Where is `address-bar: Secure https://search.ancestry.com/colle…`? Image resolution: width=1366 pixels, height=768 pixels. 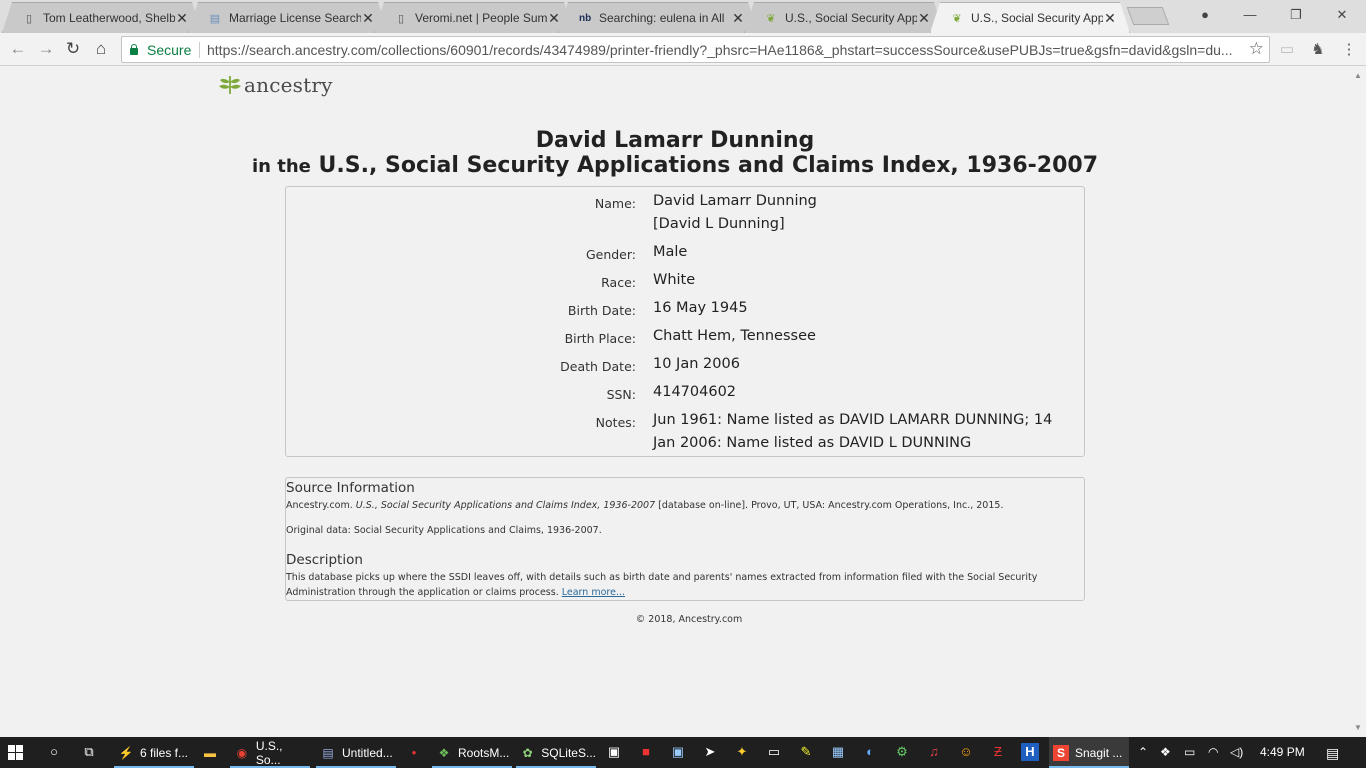
address-bar: Secure https://search.ancestry.com/colle… is located at coordinates (695, 49).